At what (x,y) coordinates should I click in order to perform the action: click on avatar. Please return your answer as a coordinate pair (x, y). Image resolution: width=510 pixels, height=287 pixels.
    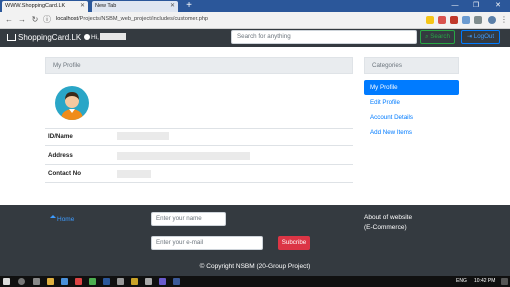
    Looking at the image, I should click on (72, 103).